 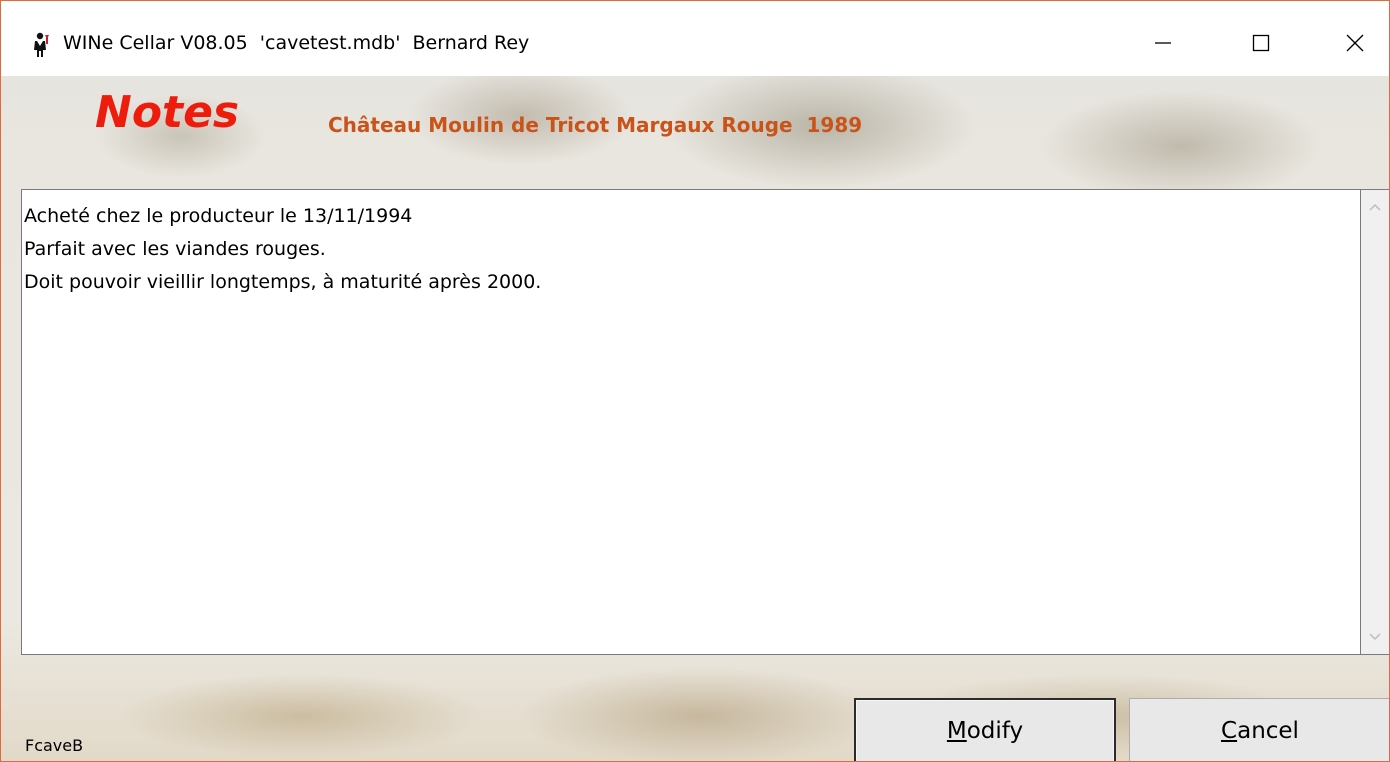 What do you see at coordinates (41, 44) in the screenshot?
I see `waiter-icon` at bounding box center [41, 44].